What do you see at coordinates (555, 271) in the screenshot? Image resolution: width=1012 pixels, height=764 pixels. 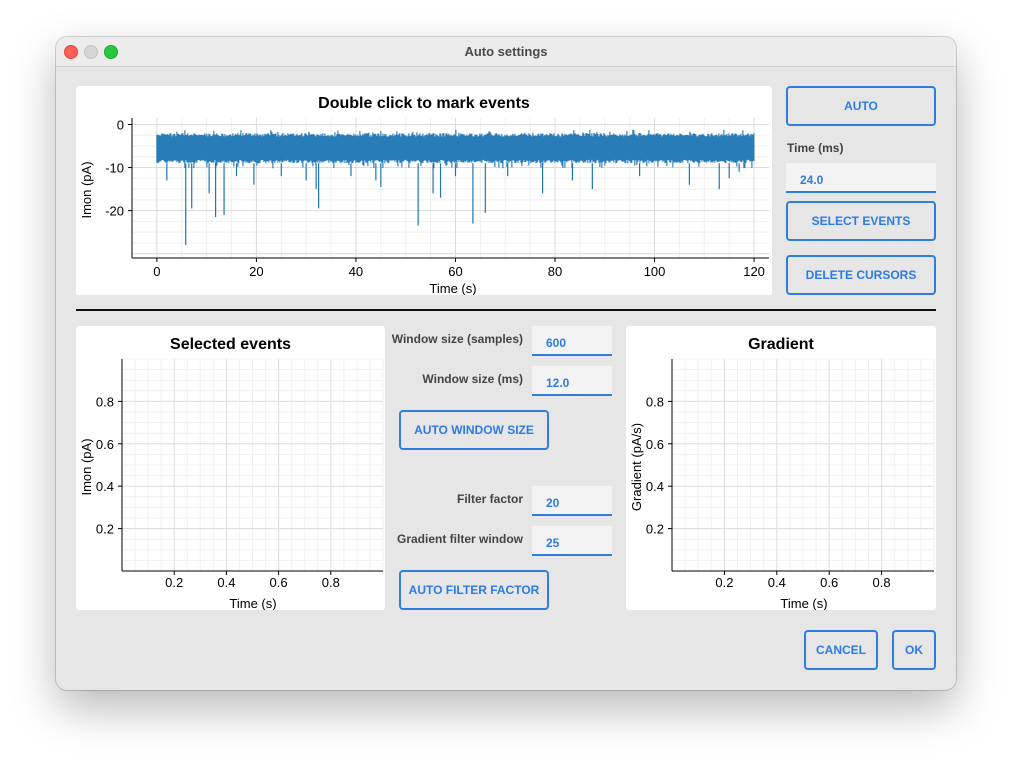 I see `main-x-tick-label: 80` at bounding box center [555, 271].